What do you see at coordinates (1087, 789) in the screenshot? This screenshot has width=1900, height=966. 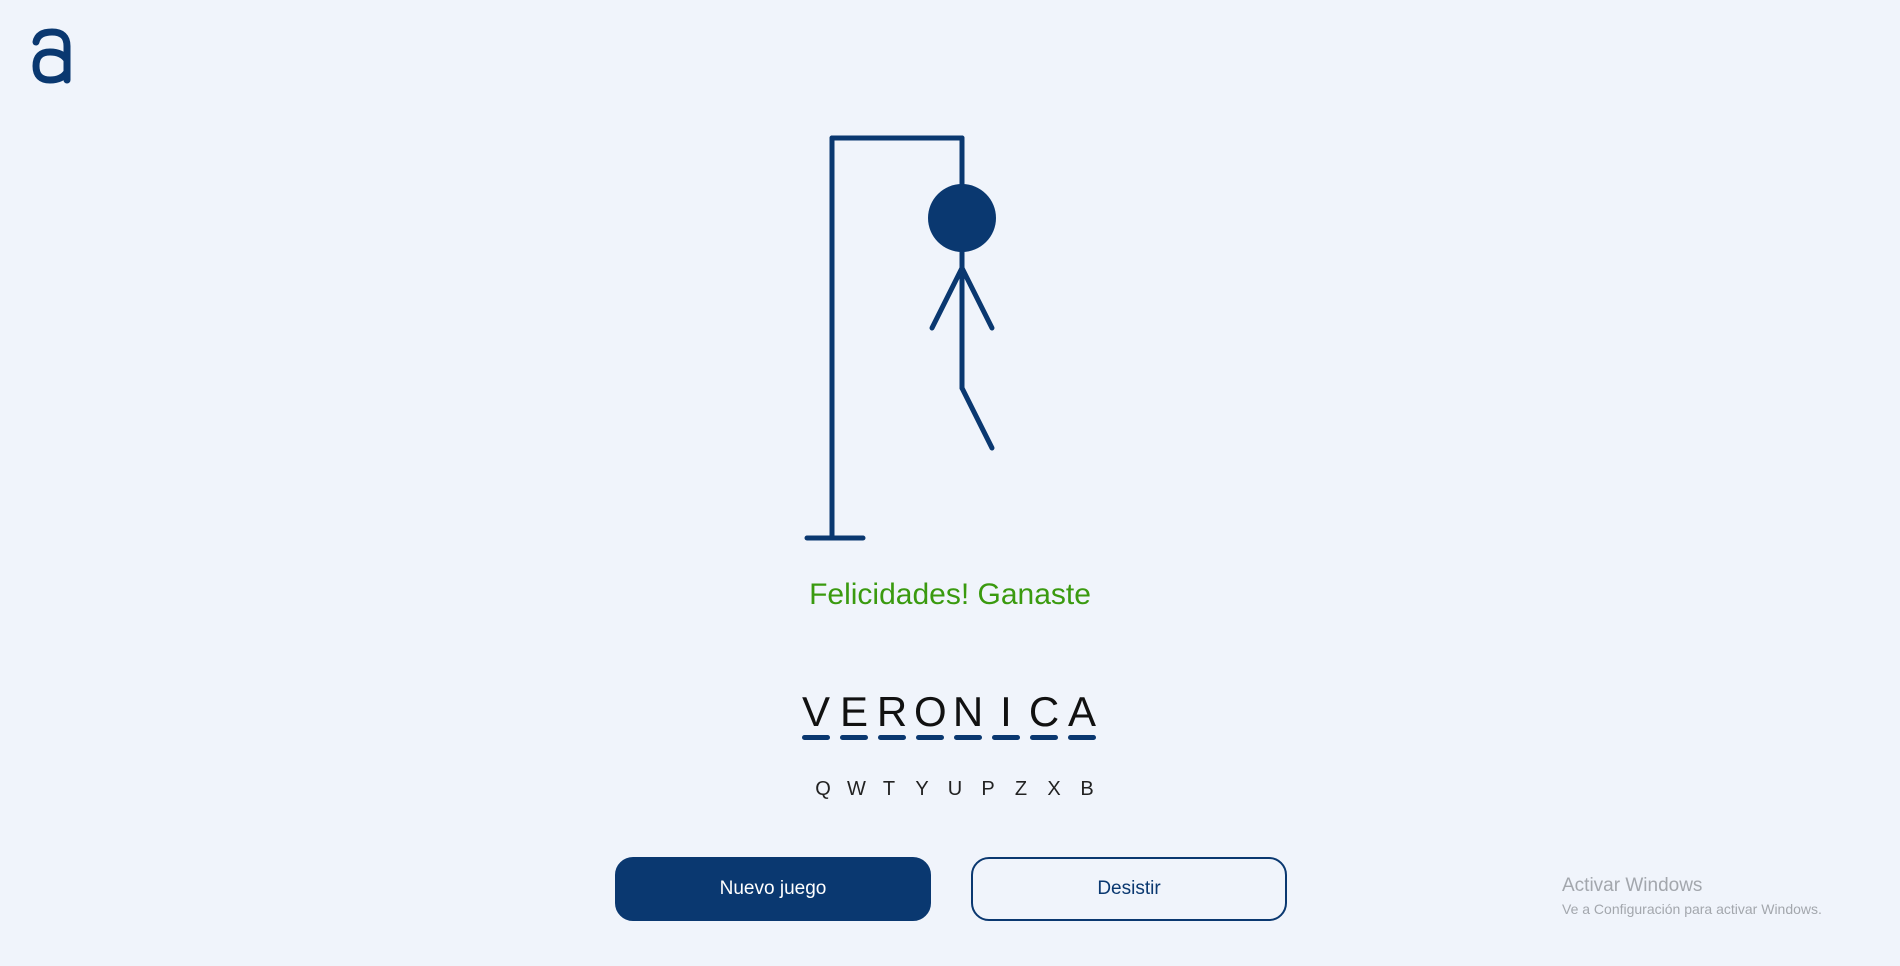 I see `wrong-letter: B` at bounding box center [1087, 789].